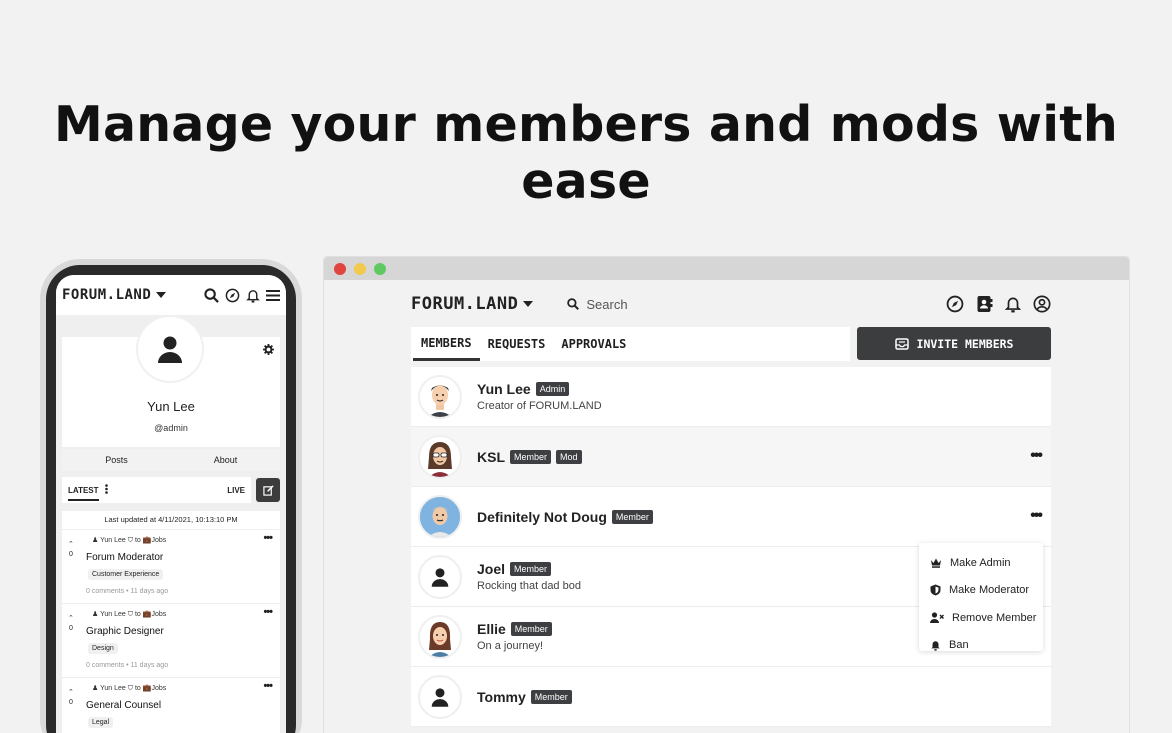  What do you see at coordinates (731, 304) in the screenshot?
I see `top-nav: FORUM.LAND Search` at bounding box center [731, 304].